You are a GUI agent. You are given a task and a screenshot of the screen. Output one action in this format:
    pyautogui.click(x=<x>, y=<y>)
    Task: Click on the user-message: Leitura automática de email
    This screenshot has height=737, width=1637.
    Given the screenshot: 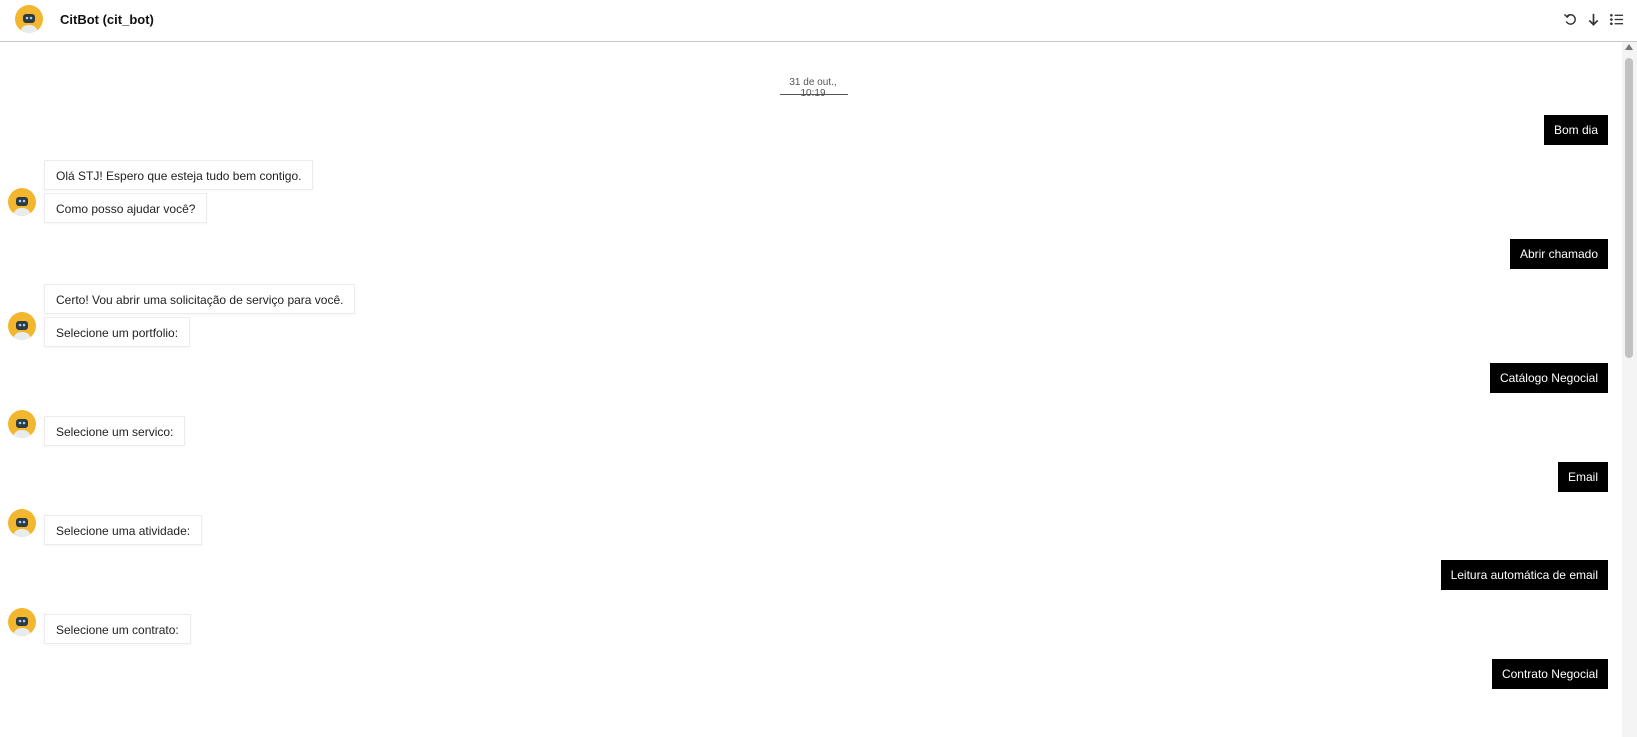 What is the action you would take?
    pyautogui.click(x=1524, y=575)
    